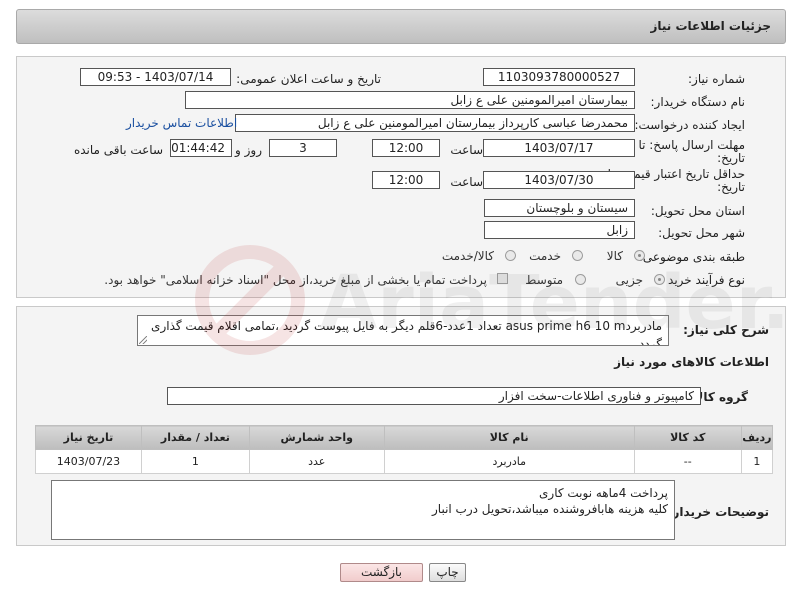  What do you see at coordinates (659, 279) in the screenshot?
I see `process-radio-minor` at bounding box center [659, 279].